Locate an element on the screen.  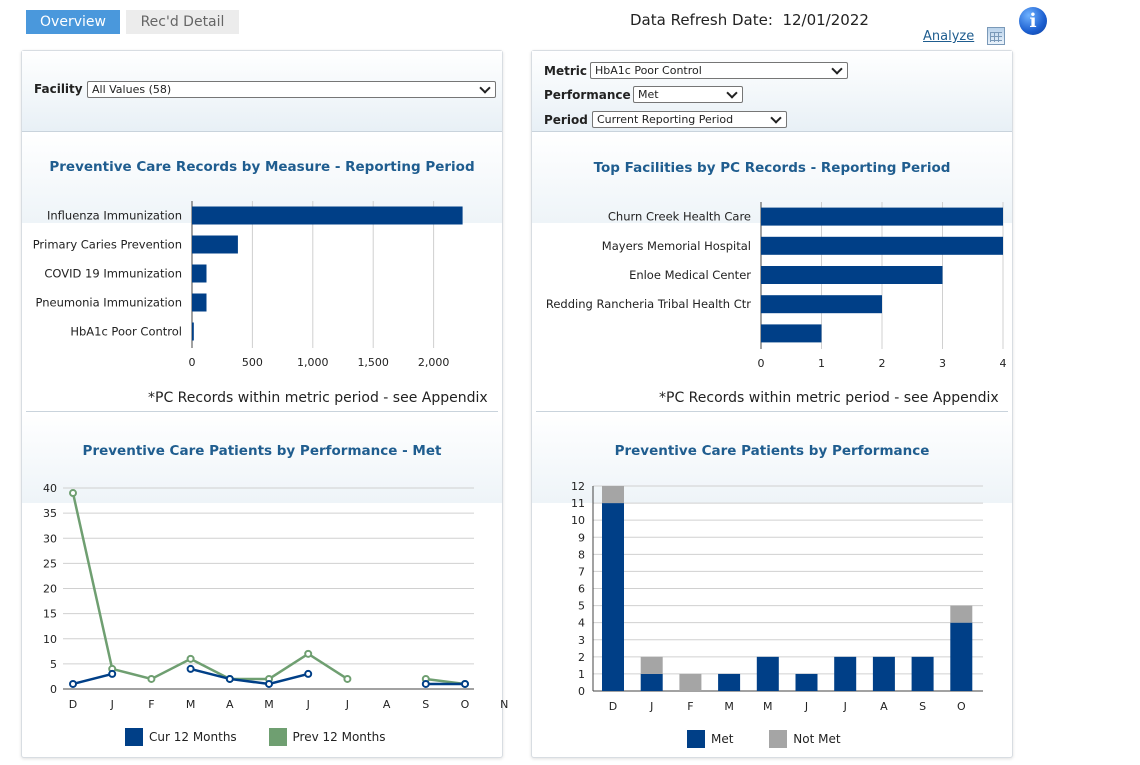
y-tick-label: 30 is located at coordinates (50, 538).